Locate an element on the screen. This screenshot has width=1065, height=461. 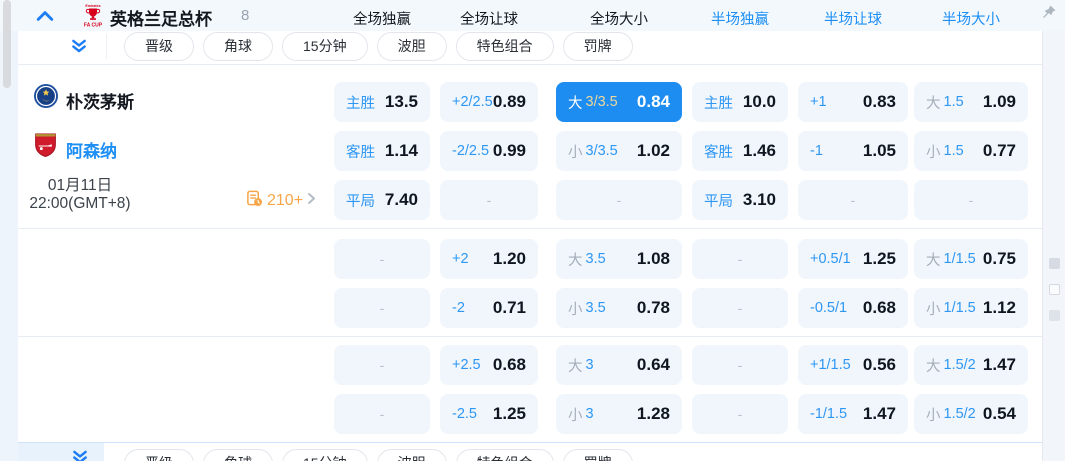
odds-line-label: 3.5 is located at coordinates (595, 259).